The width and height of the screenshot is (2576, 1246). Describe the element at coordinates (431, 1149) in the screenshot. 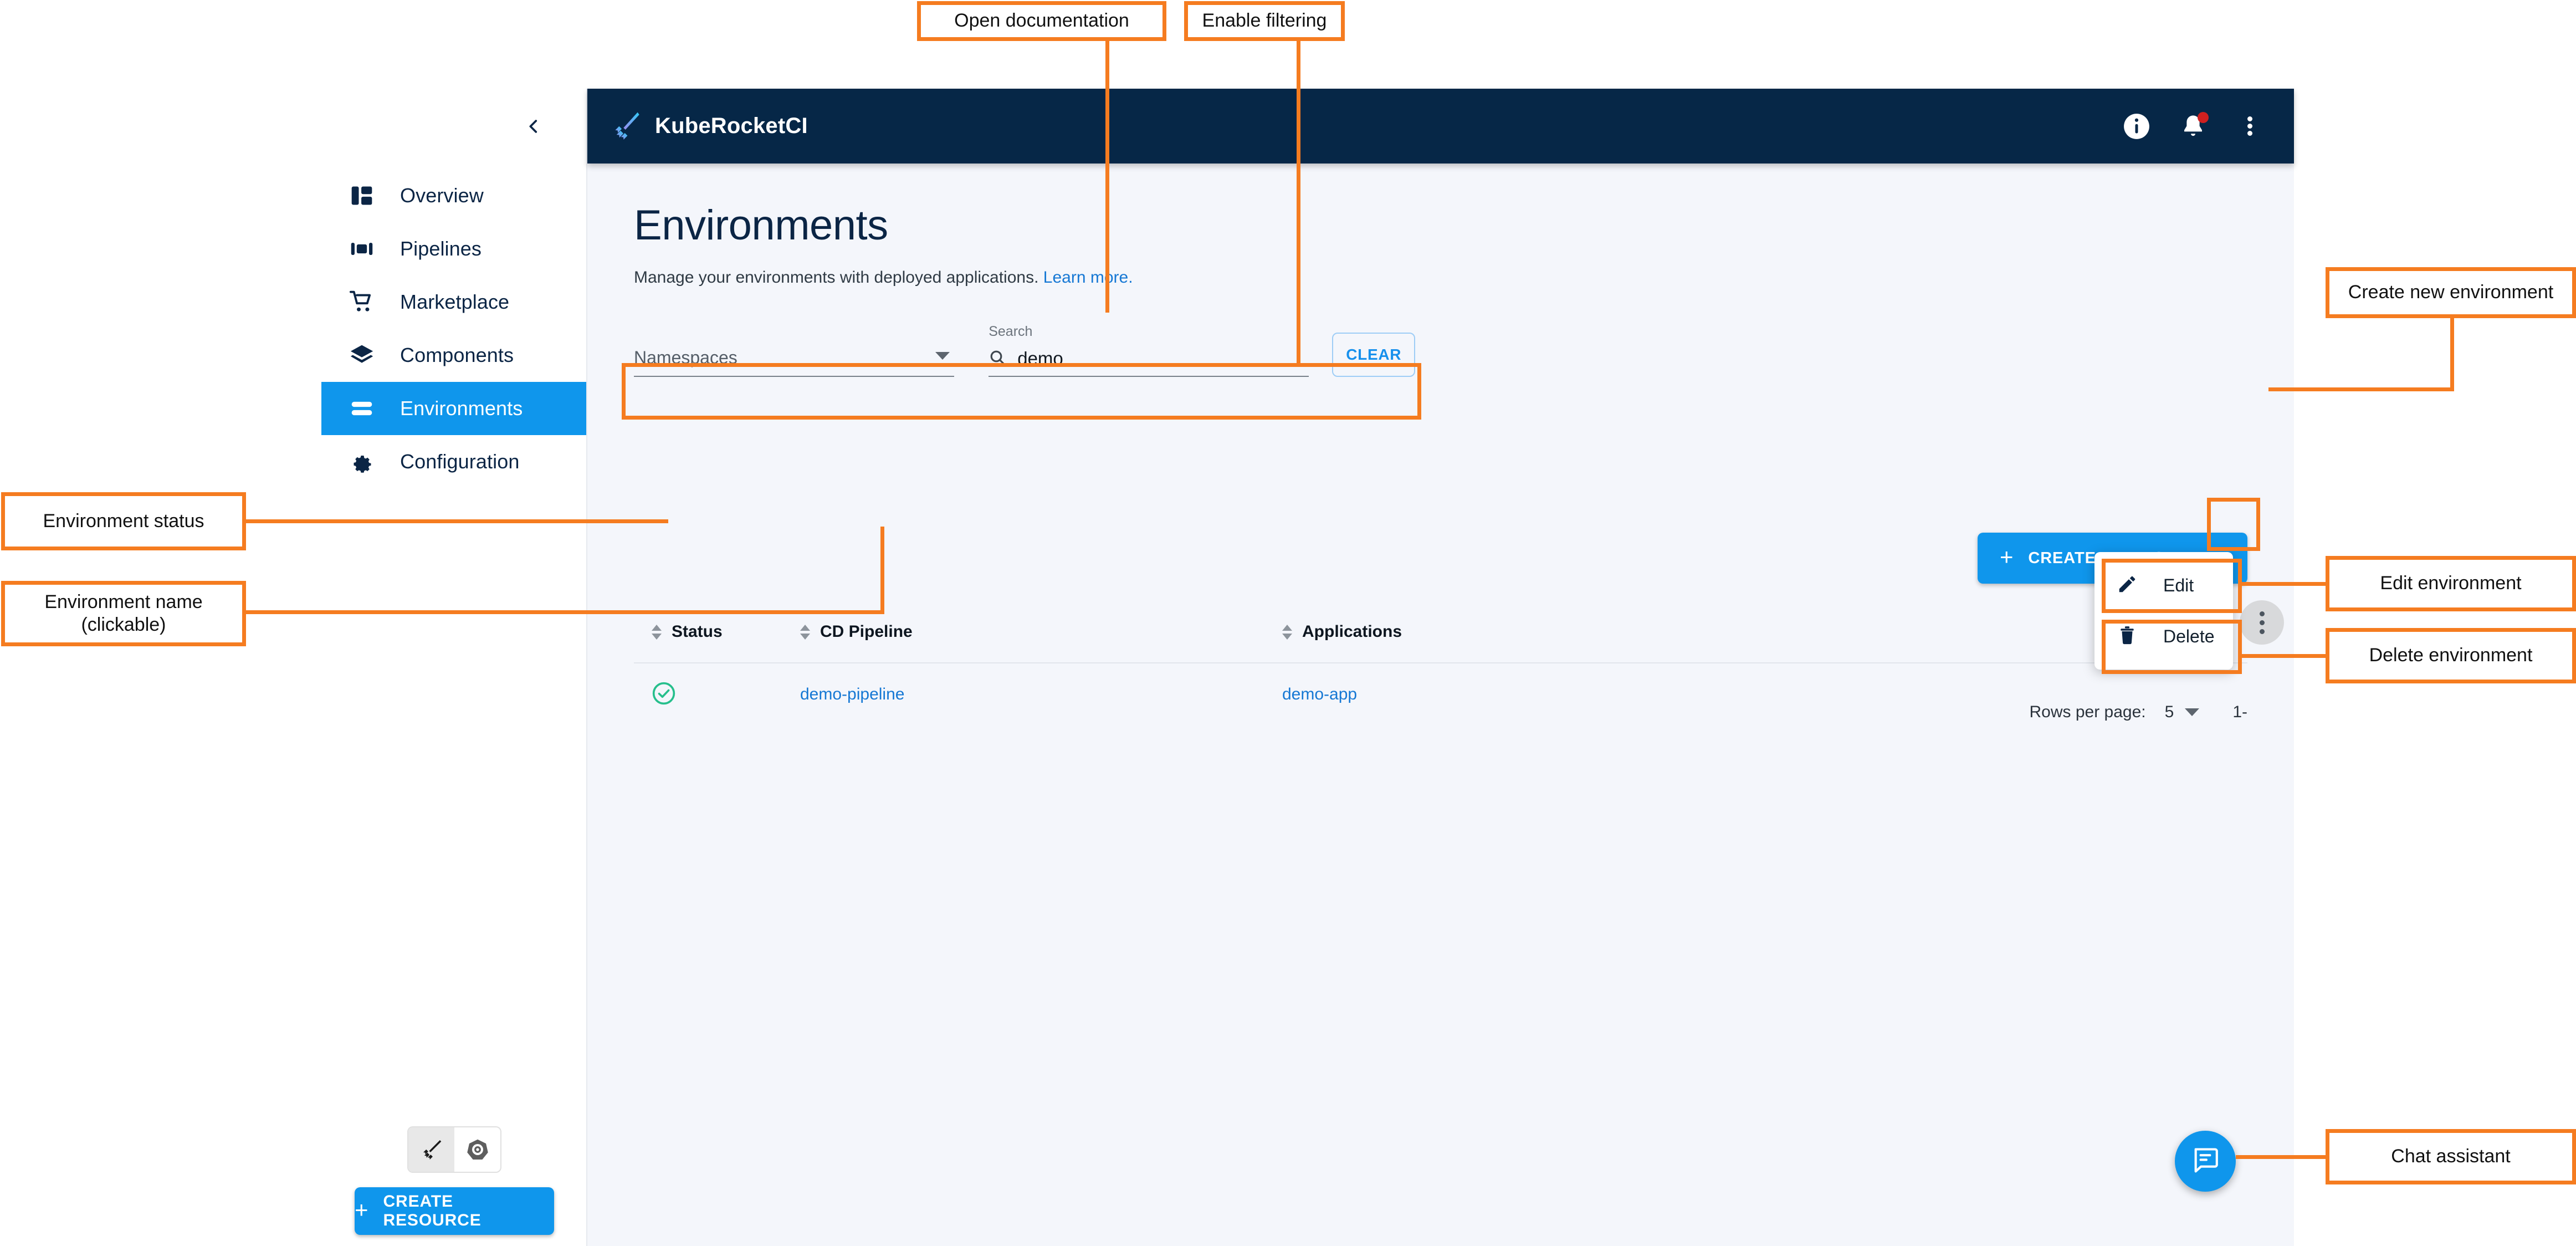

I see `kuberocket-view-icon` at that location.